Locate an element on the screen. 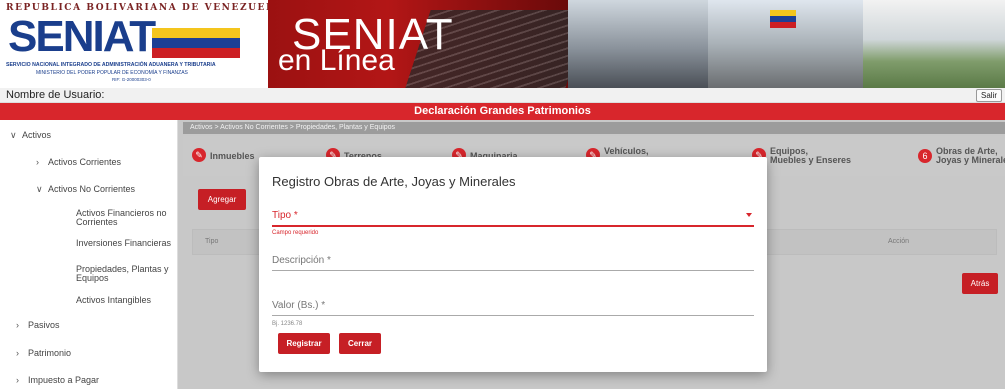  descripcion-field: Descripción * is located at coordinates (513, 263).